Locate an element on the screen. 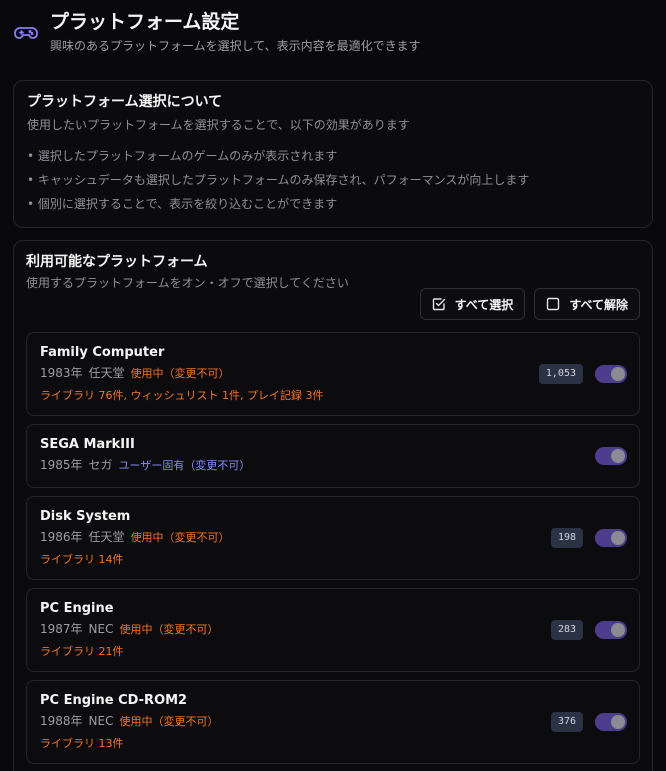 Image resolution: width=666 pixels, height=771 pixels. platform-controls: 1,053 is located at coordinates (582, 374).